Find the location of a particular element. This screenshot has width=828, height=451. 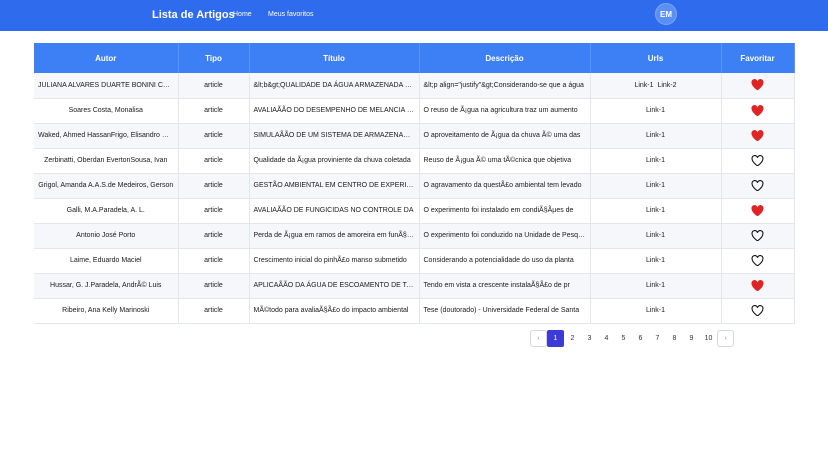

page-button: 7 is located at coordinates (657, 338).